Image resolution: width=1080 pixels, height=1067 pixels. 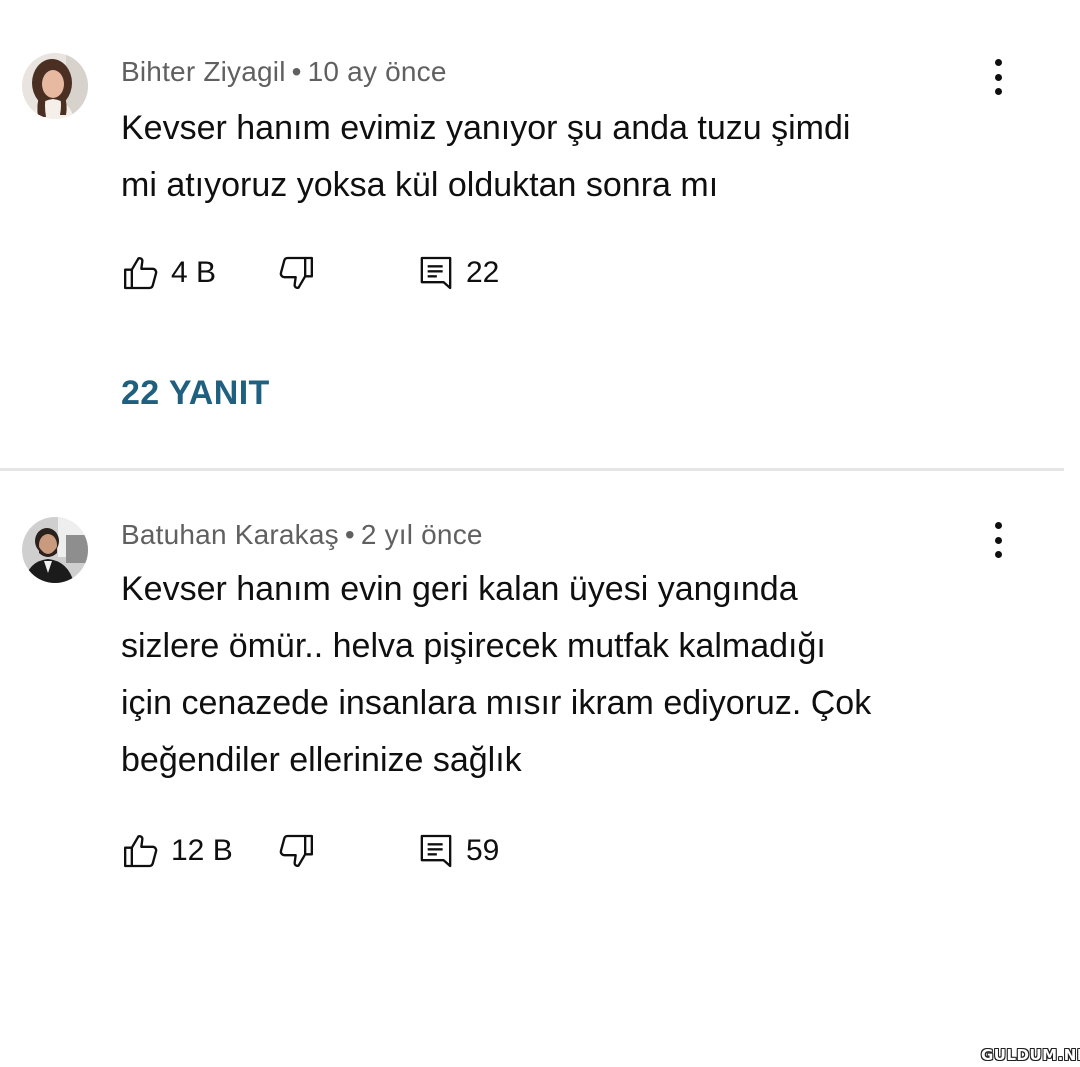 I want to click on comment-time: 2 yıl önce, so click(x=421, y=534).